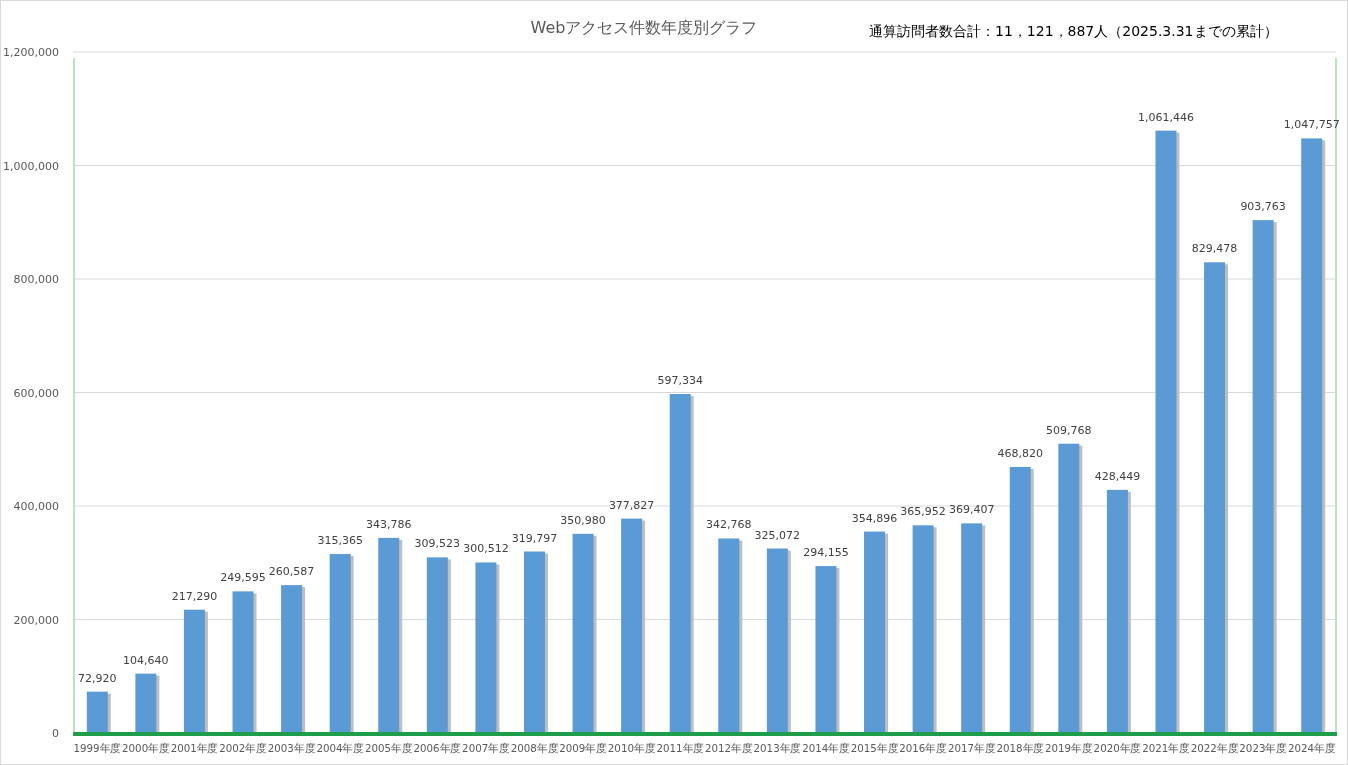 The width and height of the screenshot is (1348, 765). What do you see at coordinates (1069, 748) in the screenshot?
I see `x-axis-label: 2019年度` at bounding box center [1069, 748].